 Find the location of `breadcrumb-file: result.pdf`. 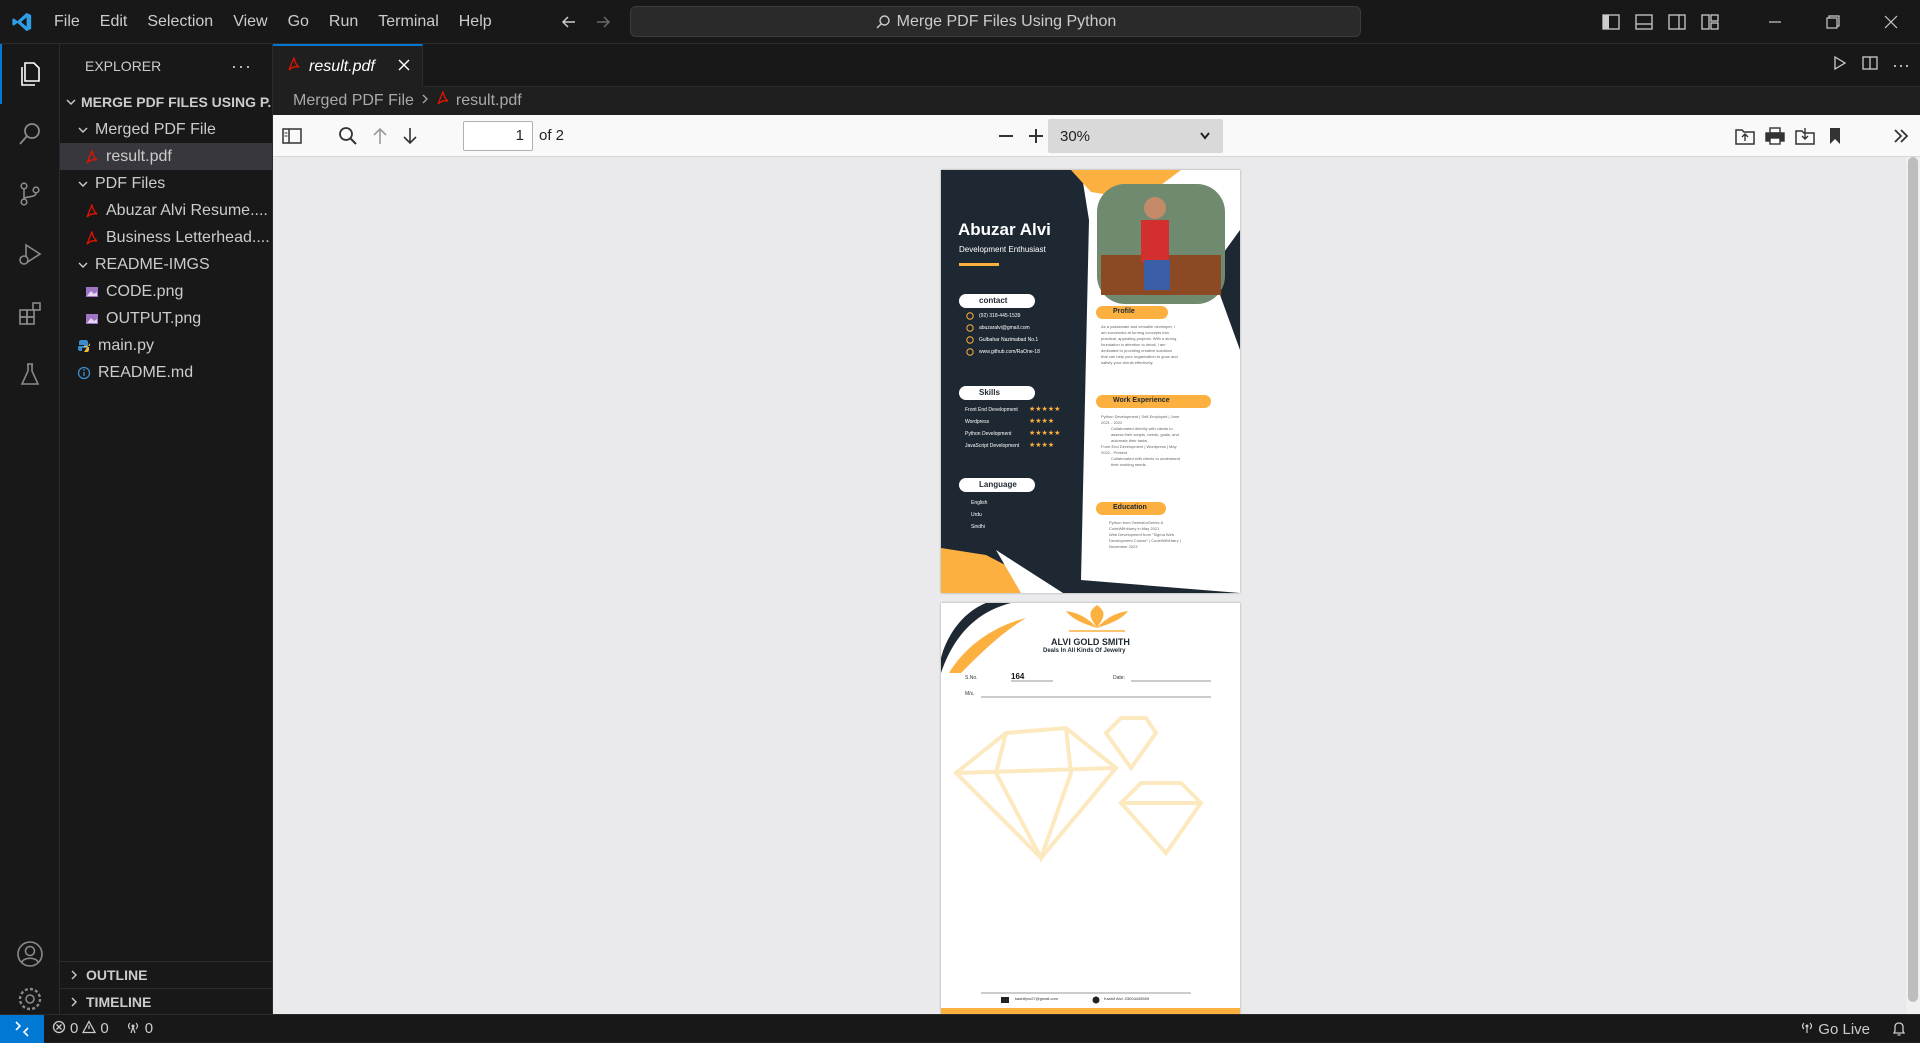

breadcrumb-file: result.pdf is located at coordinates (489, 101).